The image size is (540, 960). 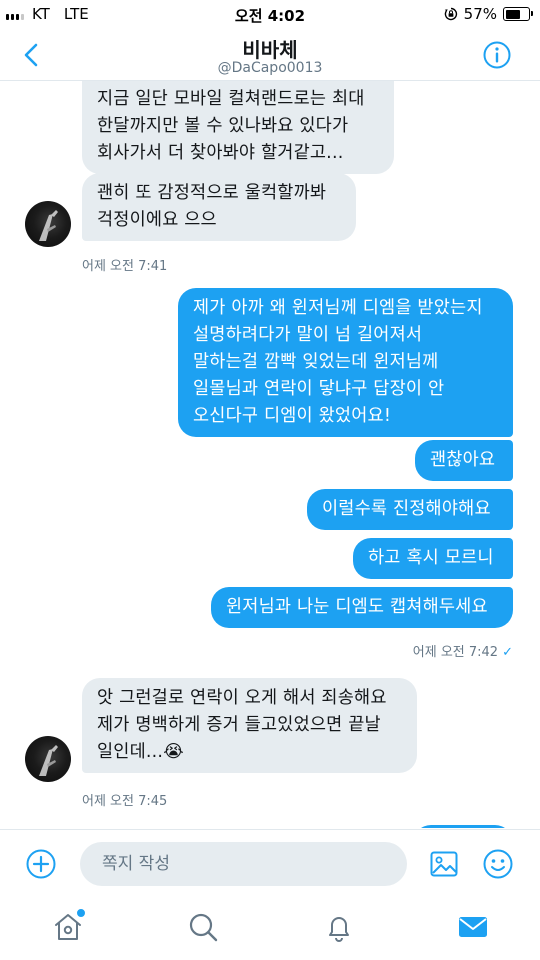 I want to click on message-bubble-outgoing: 괜찮아요, so click(x=464, y=460).